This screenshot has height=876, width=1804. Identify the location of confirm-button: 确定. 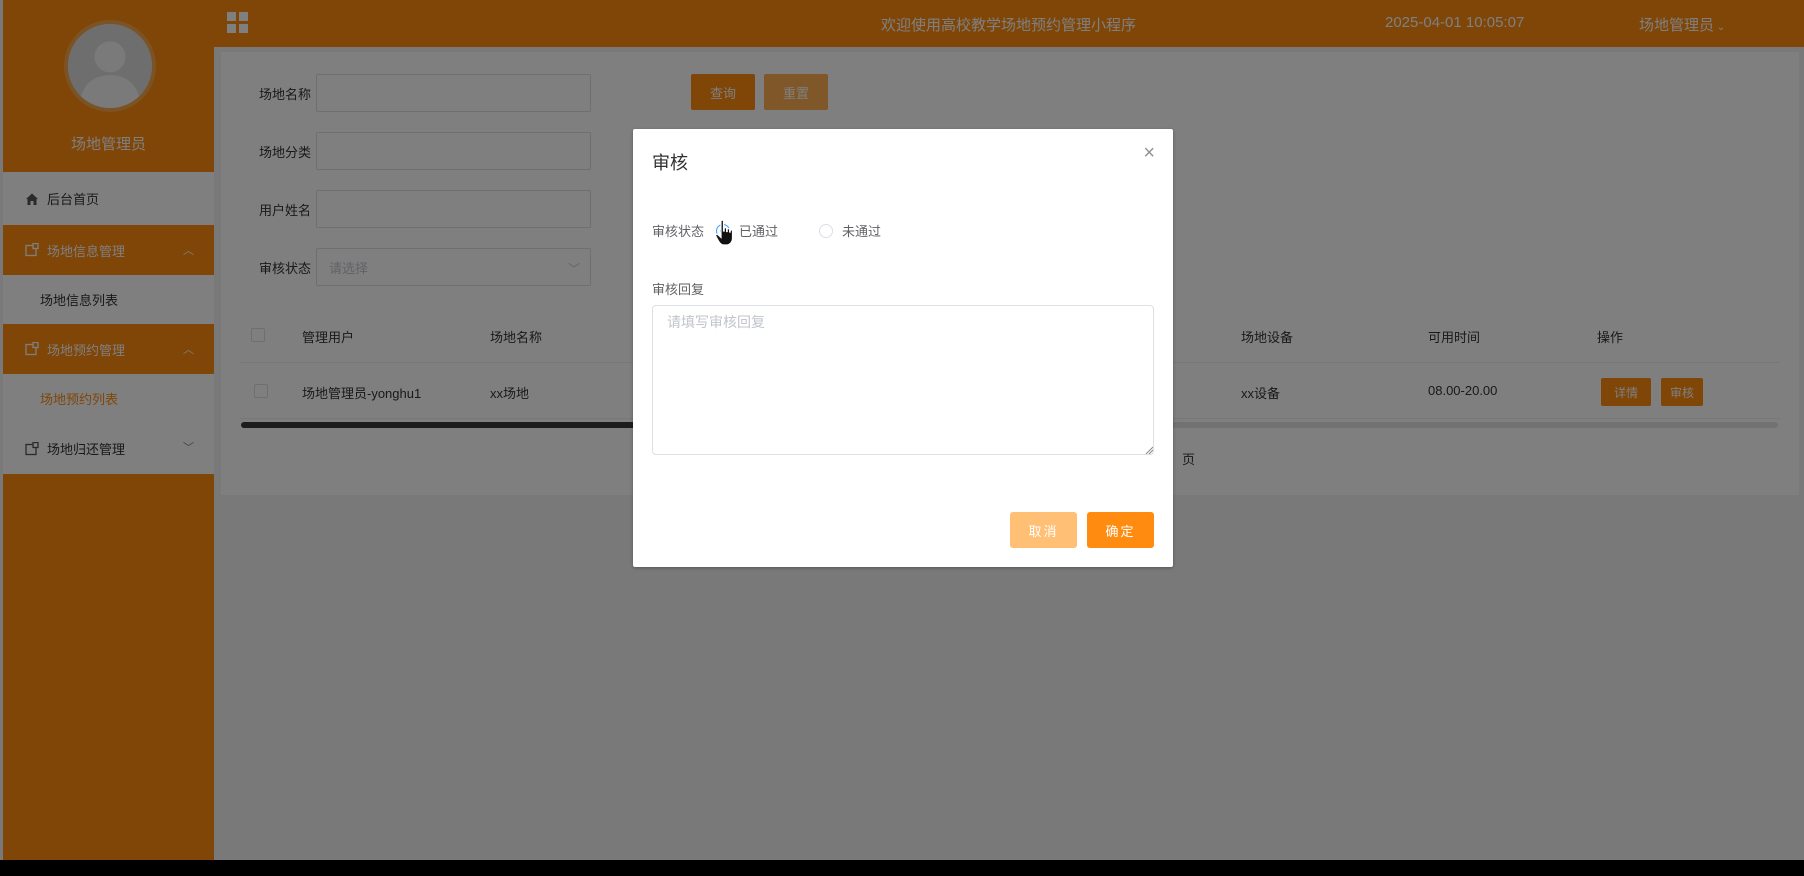
(1120, 530).